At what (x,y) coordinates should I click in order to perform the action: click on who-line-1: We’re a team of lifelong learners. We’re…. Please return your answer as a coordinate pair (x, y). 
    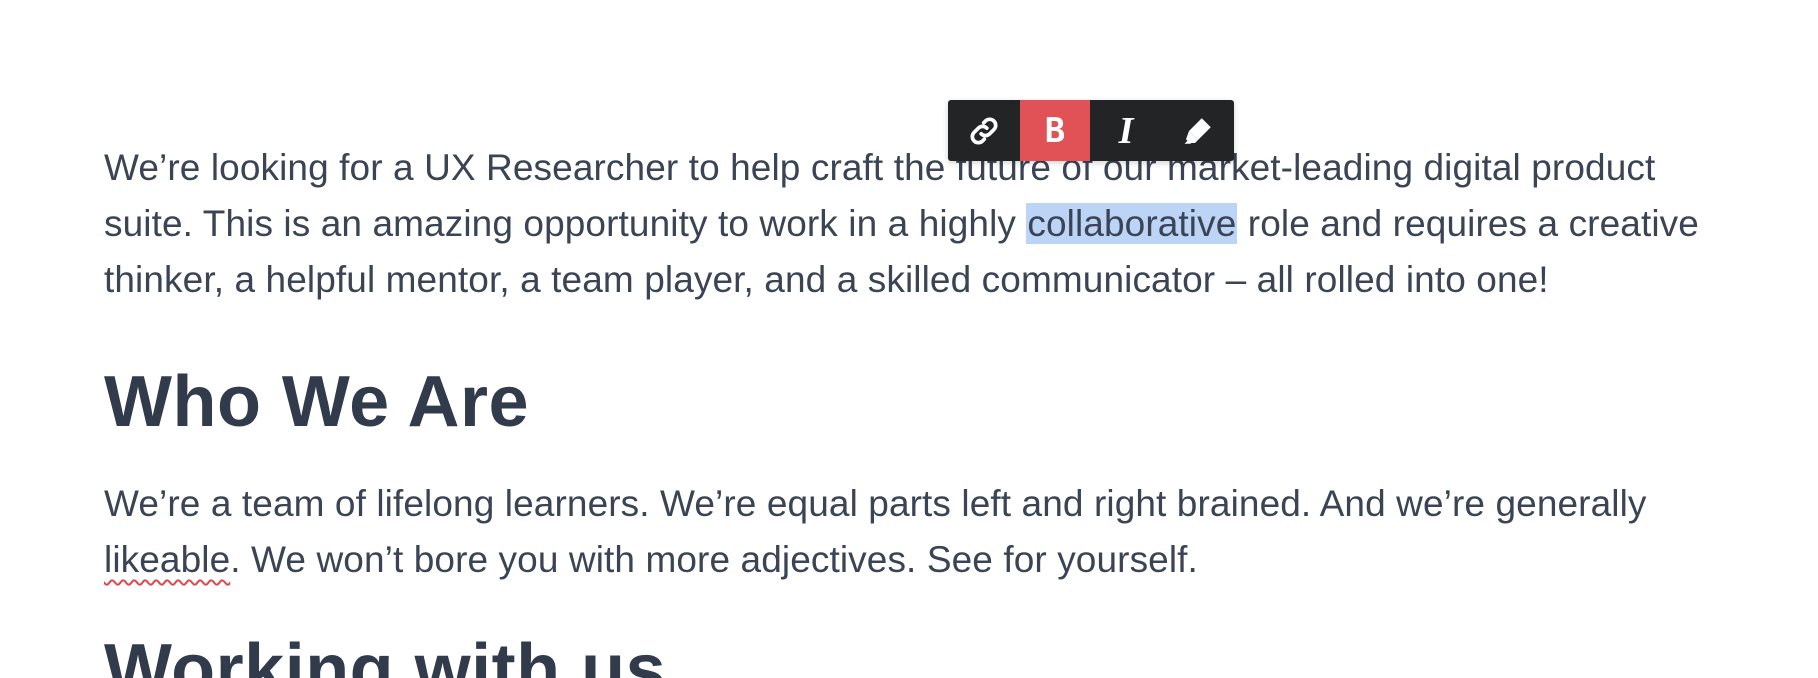
    Looking at the image, I should click on (875, 503).